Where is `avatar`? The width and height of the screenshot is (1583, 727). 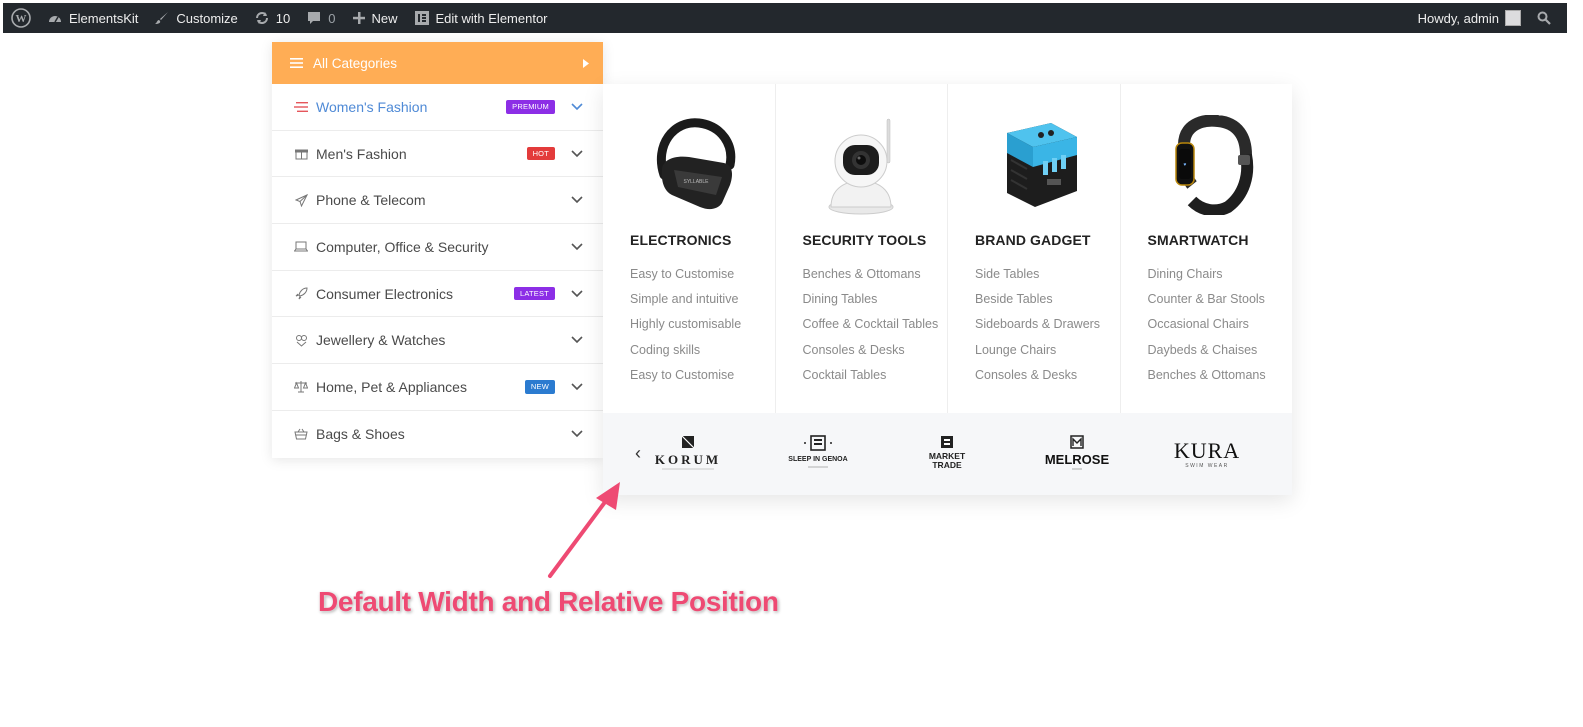
avatar is located at coordinates (1513, 18).